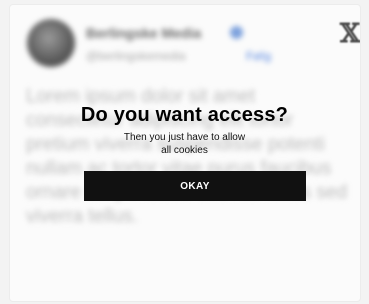 The height and width of the screenshot is (304, 369). What do you see at coordinates (195, 186) in the screenshot?
I see `okay-button: OKAY` at bounding box center [195, 186].